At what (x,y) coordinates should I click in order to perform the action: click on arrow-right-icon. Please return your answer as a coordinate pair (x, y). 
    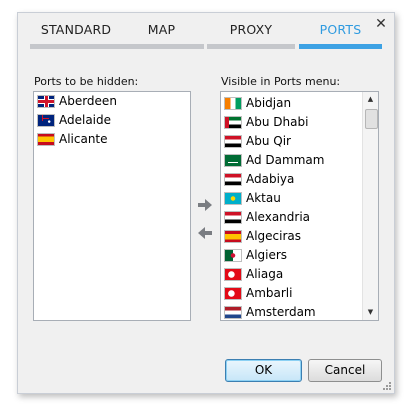
    Looking at the image, I should click on (205, 204).